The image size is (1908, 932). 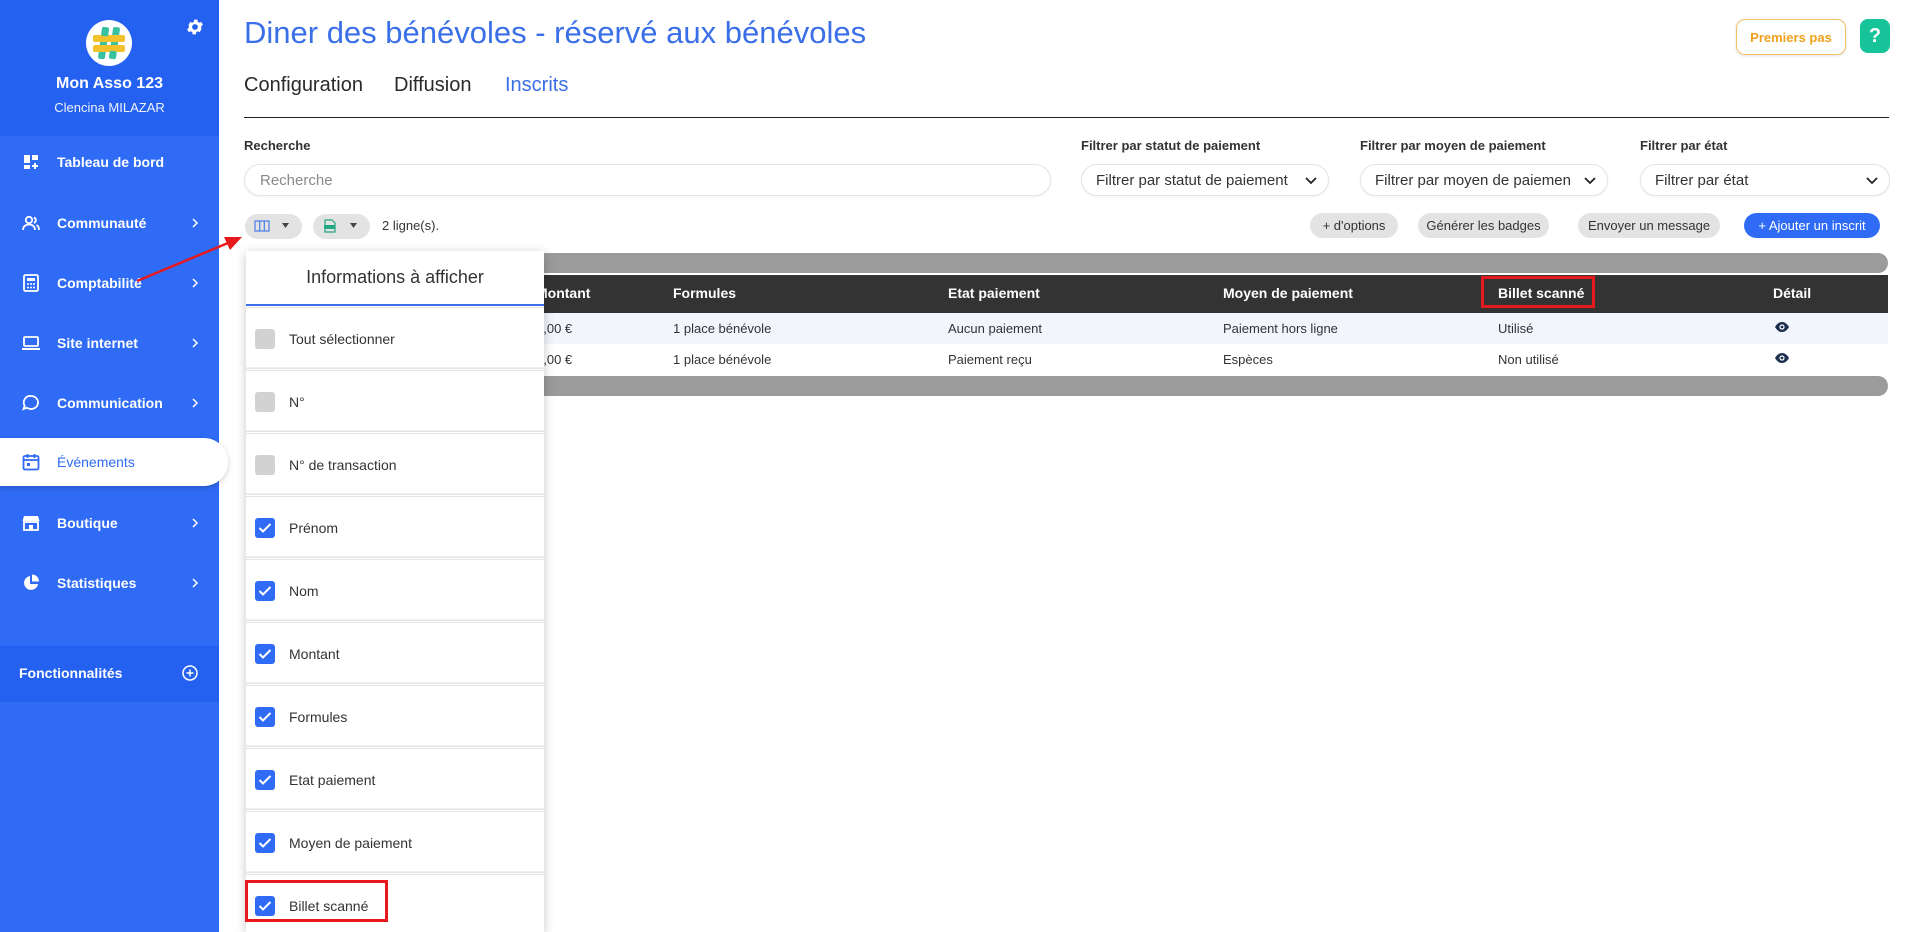 What do you see at coordinates (1528, 359) in the screenshot?
I see `cell-billet-scanne: Non utilisé` at bounding box center [1528, 359].